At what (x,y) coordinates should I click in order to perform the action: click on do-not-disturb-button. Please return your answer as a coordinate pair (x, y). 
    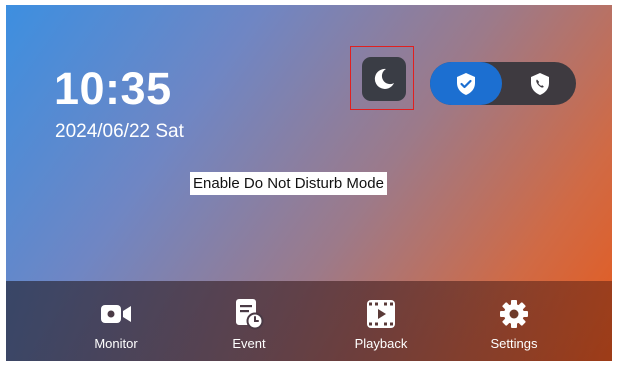
    Looking at the image, I should click on (384, 79).